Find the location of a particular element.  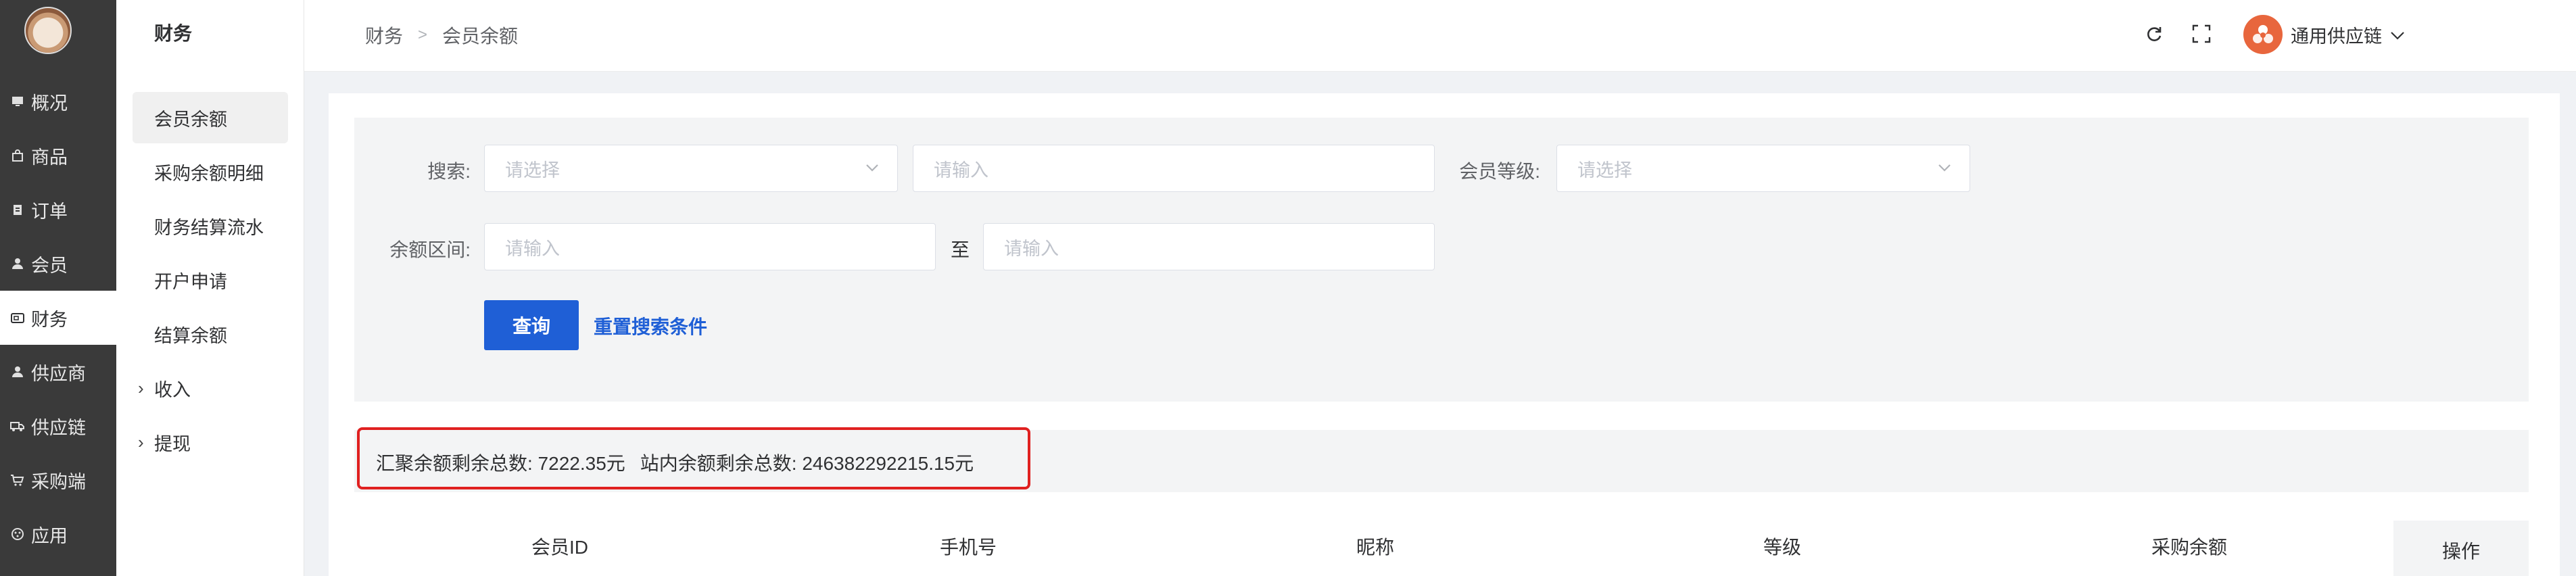

submenu-title: 财务 is located at coordinates (173, 33).